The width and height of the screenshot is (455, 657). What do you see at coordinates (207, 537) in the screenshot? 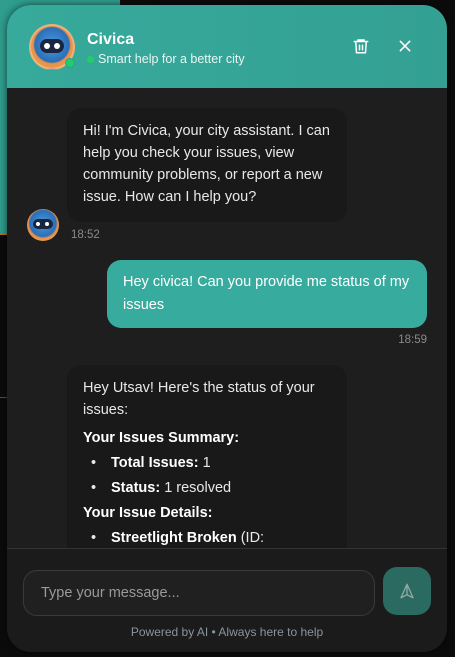
I see `list-item: Streetlight Broken (ID:` at bounding box center [207, 537].